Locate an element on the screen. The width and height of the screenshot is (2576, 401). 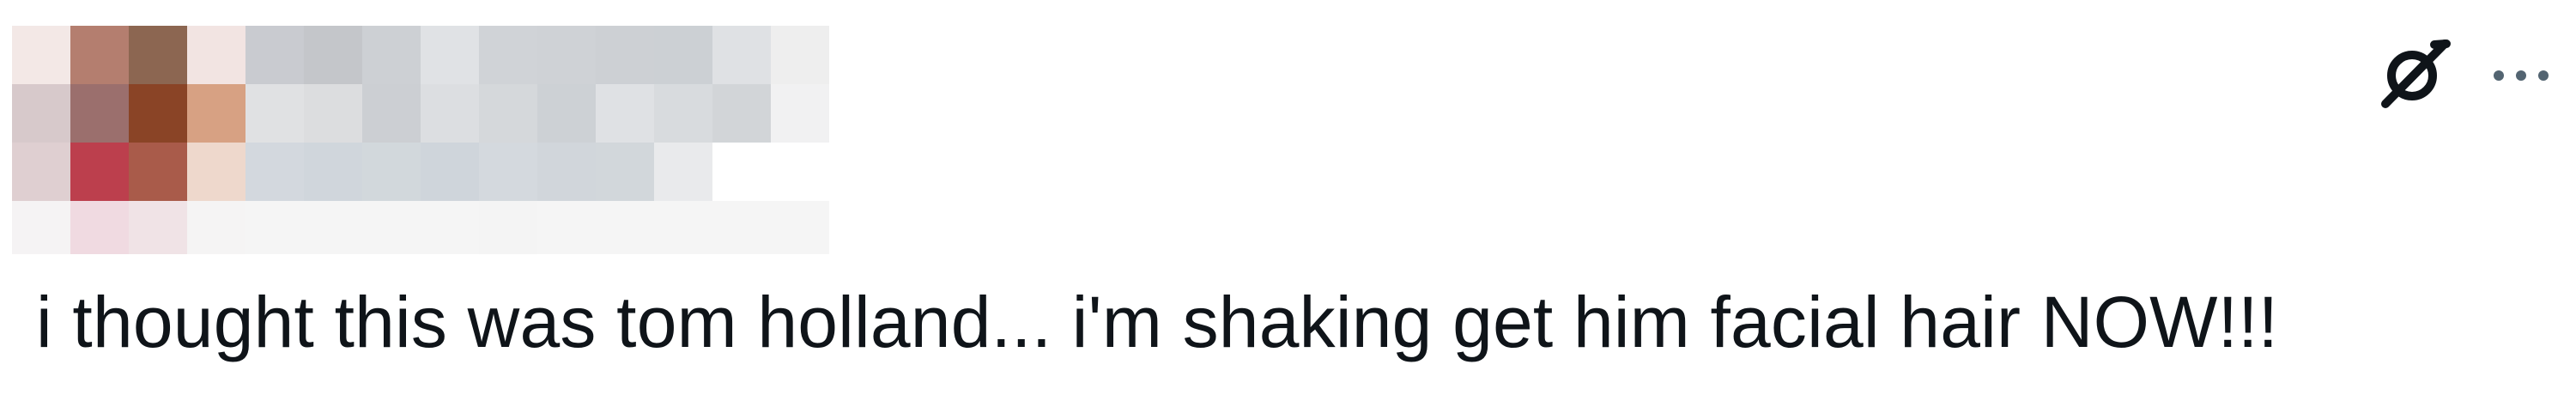
grok-button is located at coordinates (2414, 76).